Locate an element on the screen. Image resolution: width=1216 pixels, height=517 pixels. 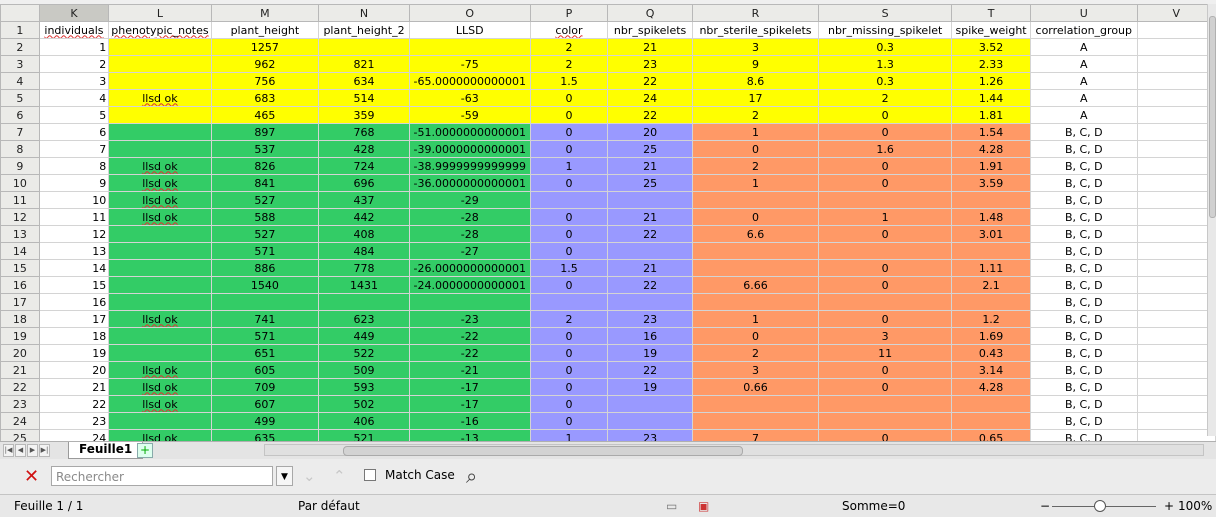
grid-cell: 10 is located at coordinates (74, 200).